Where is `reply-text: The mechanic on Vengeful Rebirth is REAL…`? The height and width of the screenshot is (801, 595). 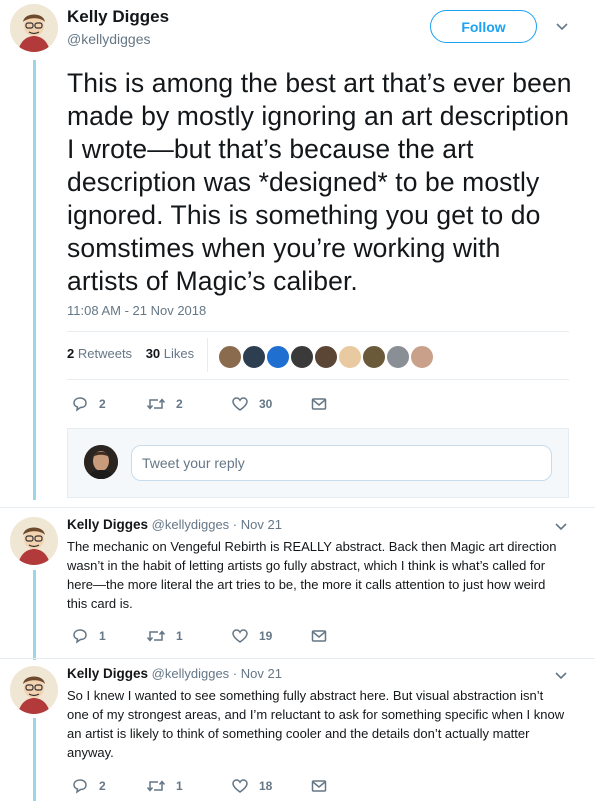
reply-text: The mechanic on Vengeful Rebirth is REAL… is located at coordinates (312, 575).